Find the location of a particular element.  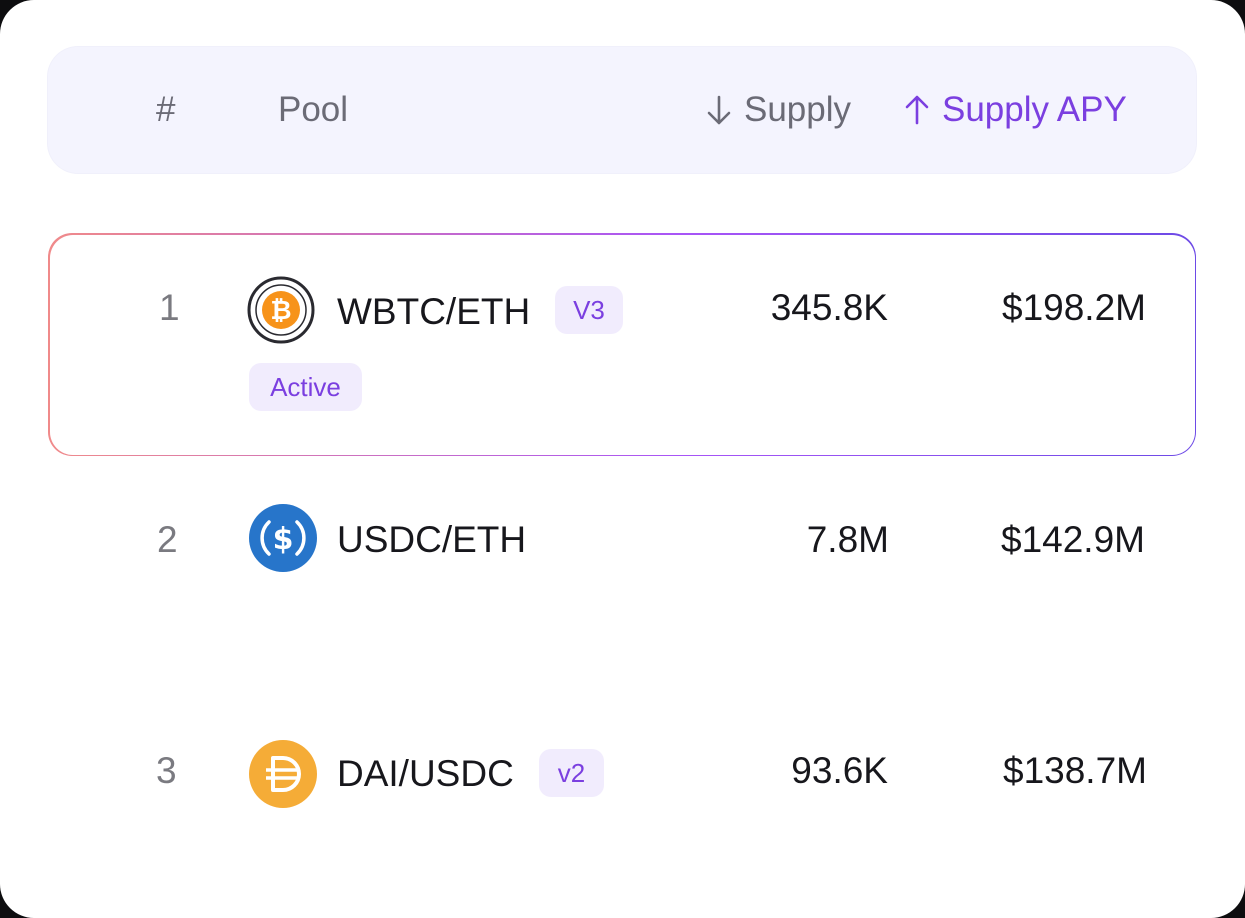

supply-value: 7.8M is located at coordinates (847, 539).